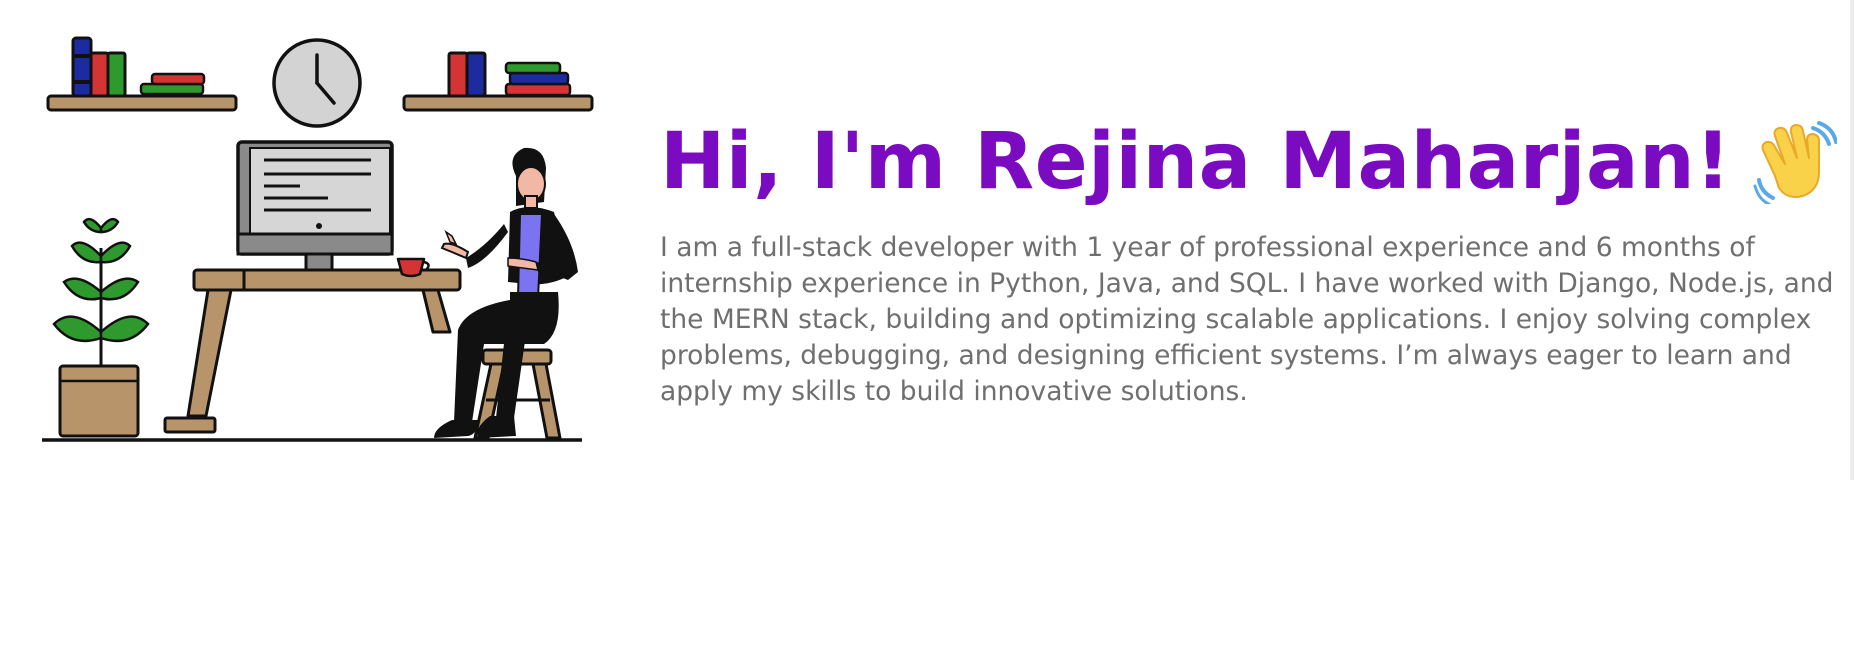  Describe the element at coordinates (1196, 162) in the screenshot. I see `greeting-text: Hi, I'm Rejina Maharjan!` at that location.